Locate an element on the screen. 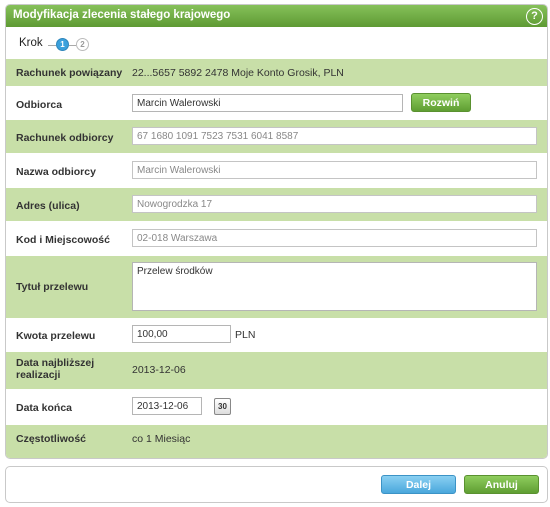 This screenshot has height=507, width=550. address-field: Nowogrodzka 17 is located at coordinates (334, 204).